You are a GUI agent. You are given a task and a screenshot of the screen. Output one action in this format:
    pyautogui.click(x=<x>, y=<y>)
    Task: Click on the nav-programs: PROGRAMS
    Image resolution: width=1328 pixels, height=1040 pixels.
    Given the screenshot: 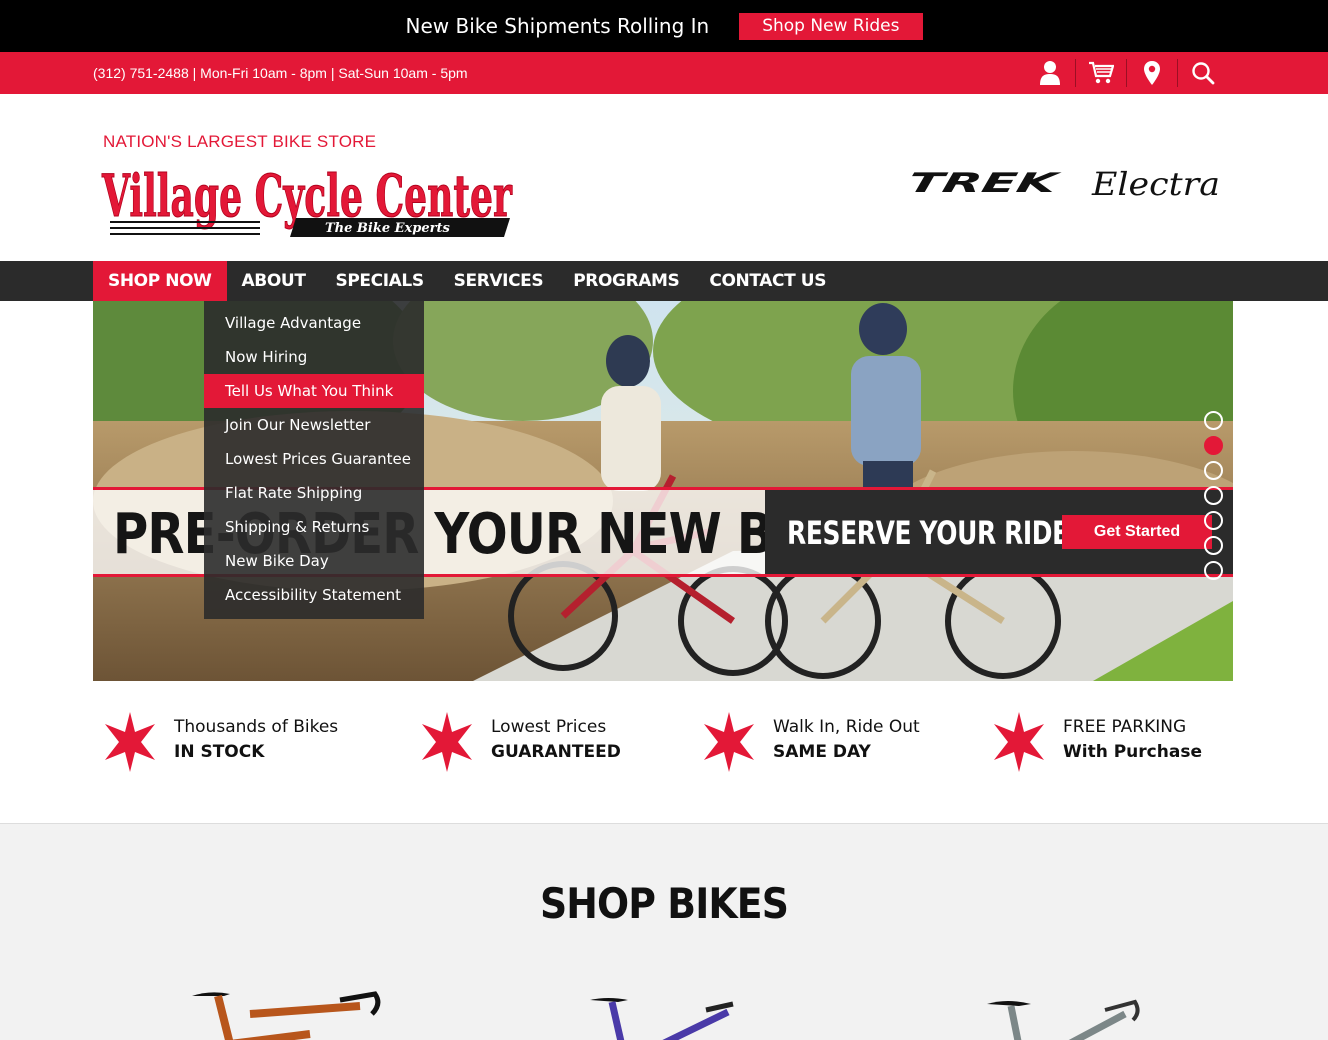 What is the action you would take?
    pyautogui.click(x=626, y=281)
    